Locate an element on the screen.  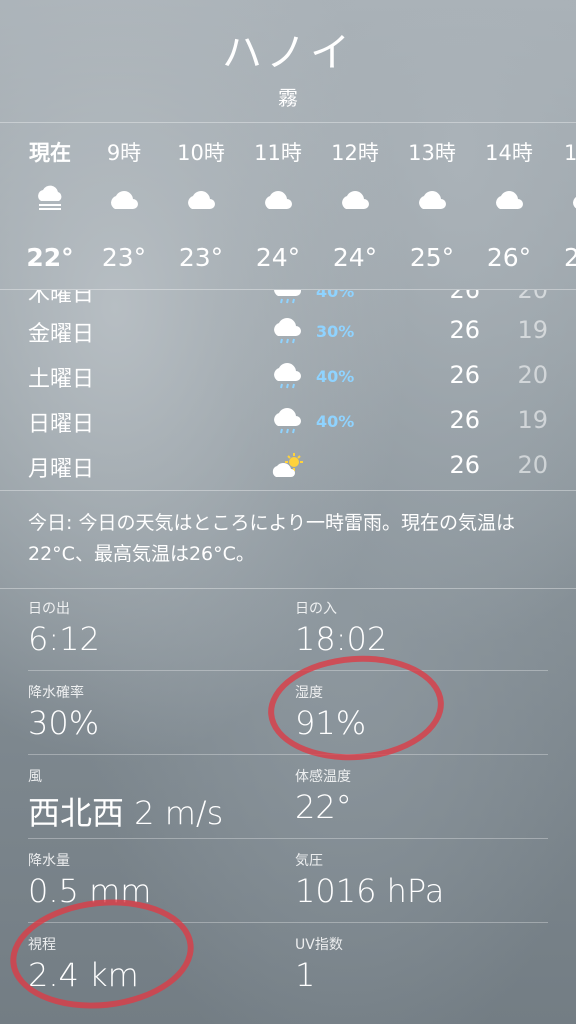
partly-sunny-icon is located at coordinates (287, 465).